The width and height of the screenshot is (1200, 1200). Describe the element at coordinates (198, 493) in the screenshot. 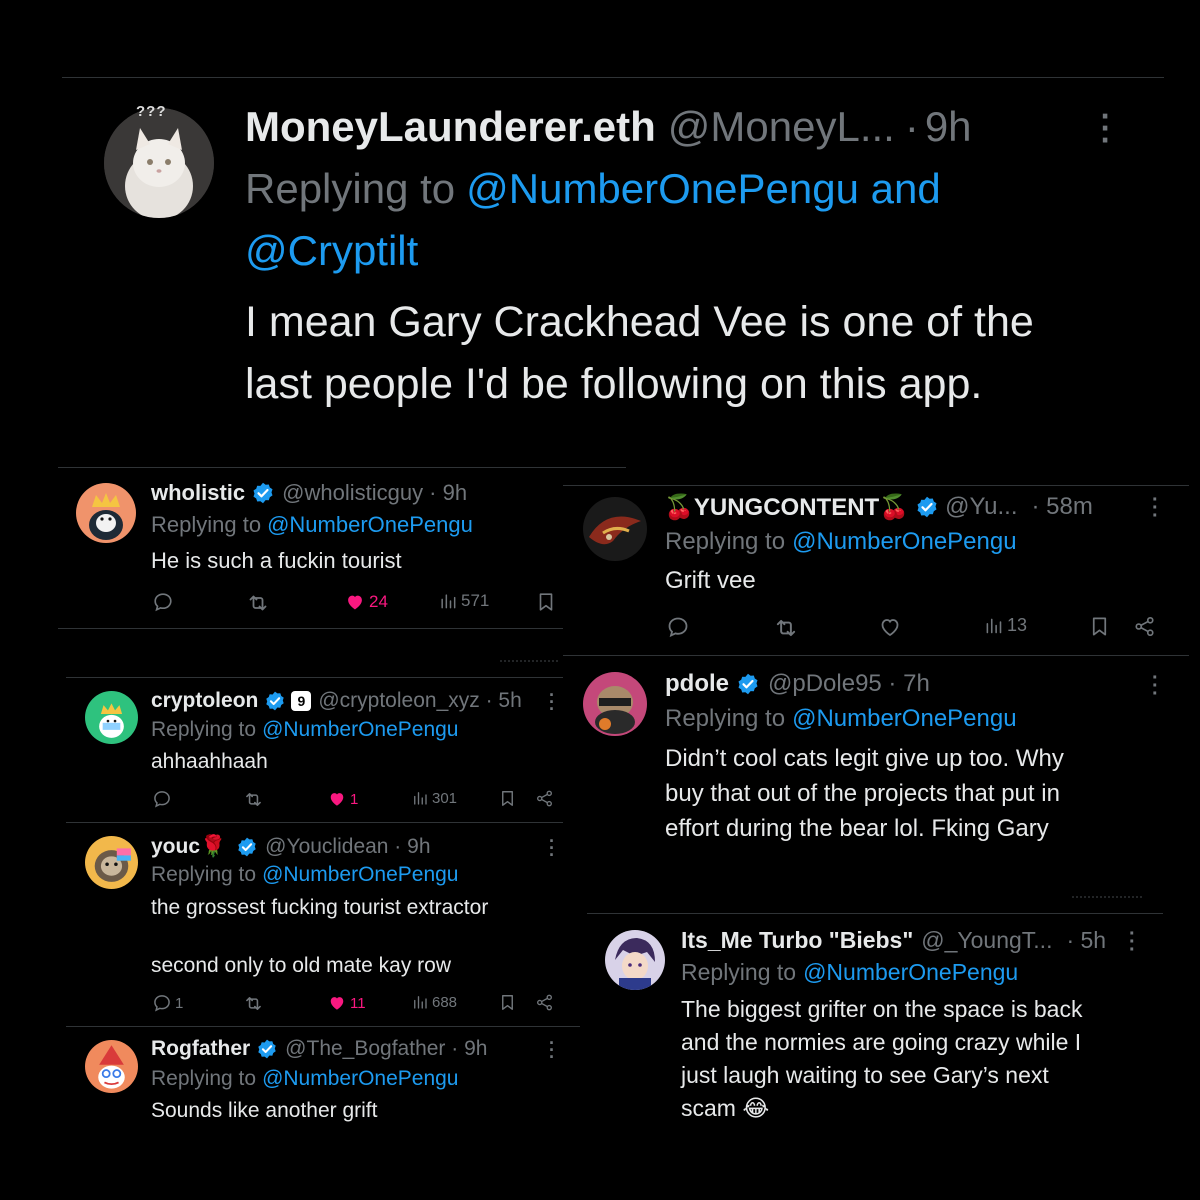

I see `wholistic-name: wholistic` at that location.